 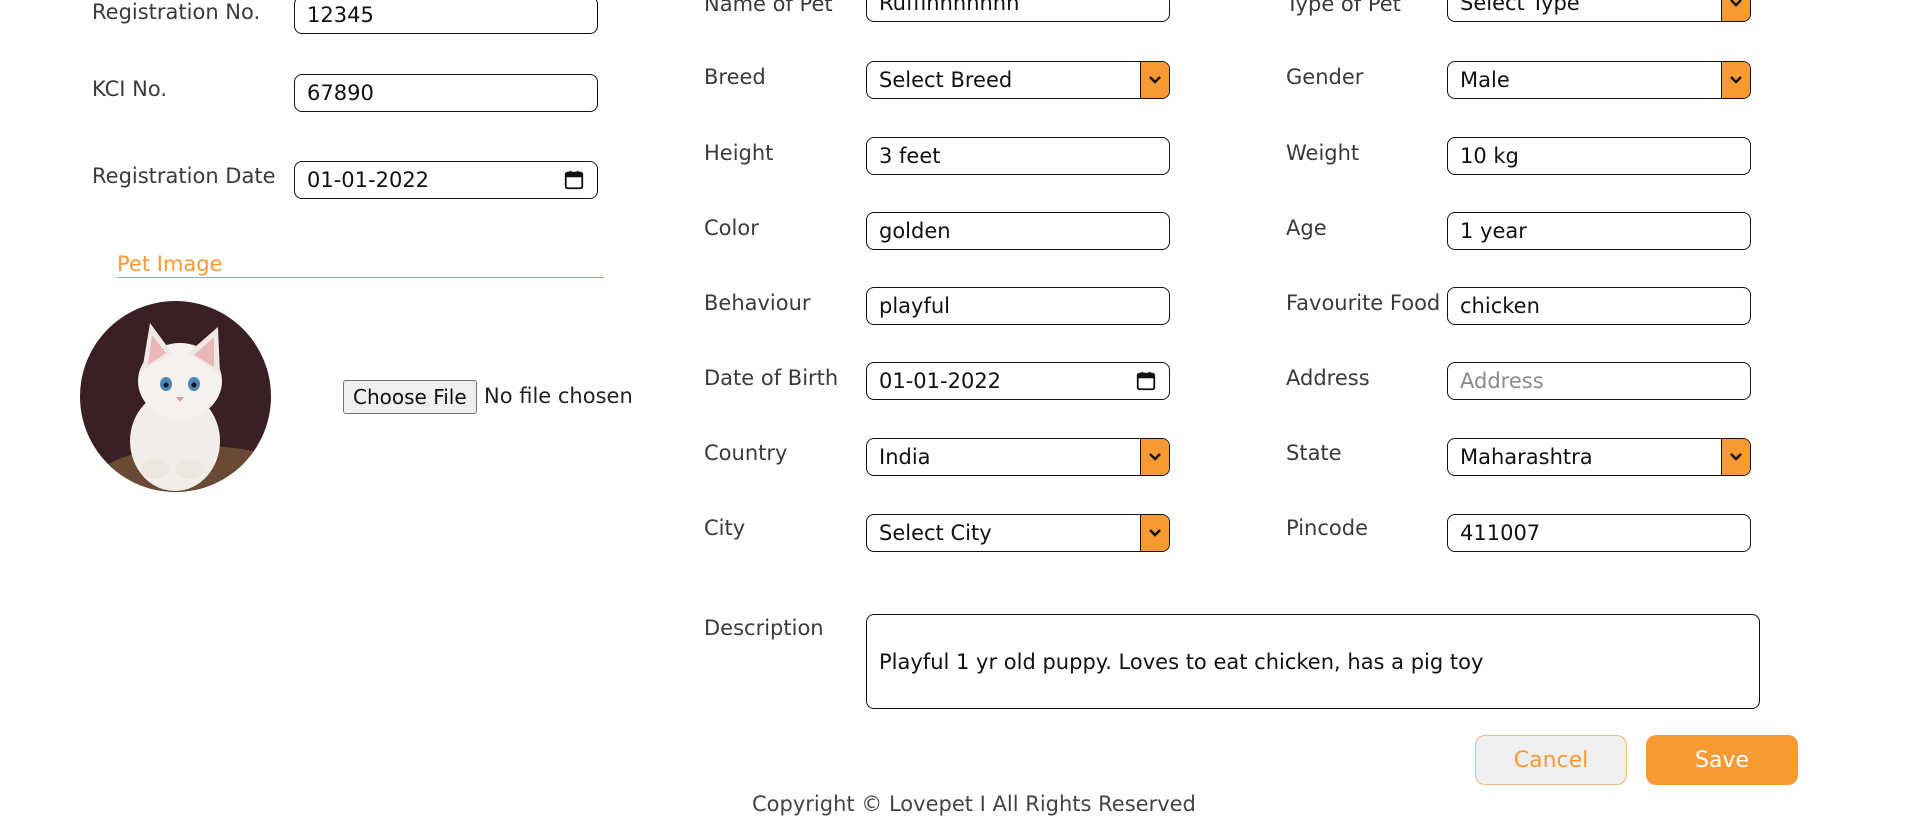 What do you see at coordinates (446, 93) in the screenshot?
I see `kci-no-input: 67890` at bounding box center [446, 93].